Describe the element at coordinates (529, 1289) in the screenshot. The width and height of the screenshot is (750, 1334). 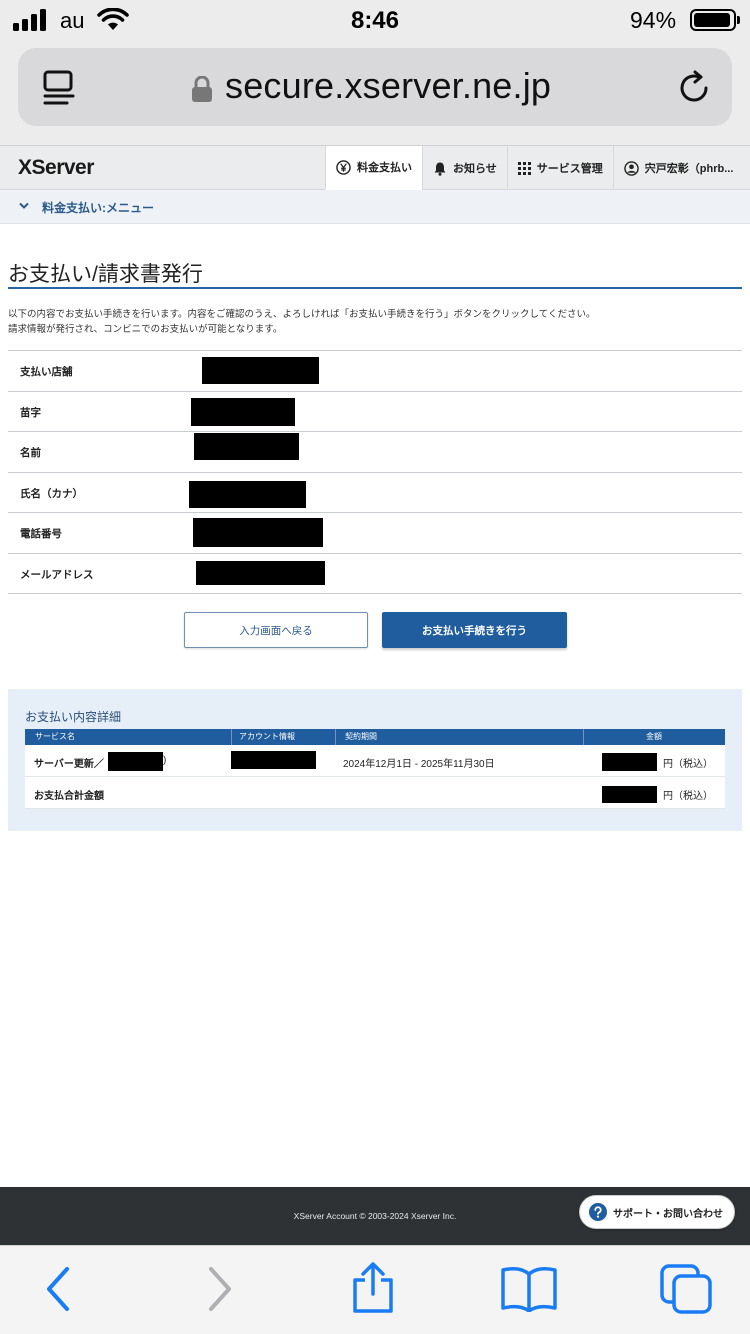
I see `bookmarks-icon` at that location.